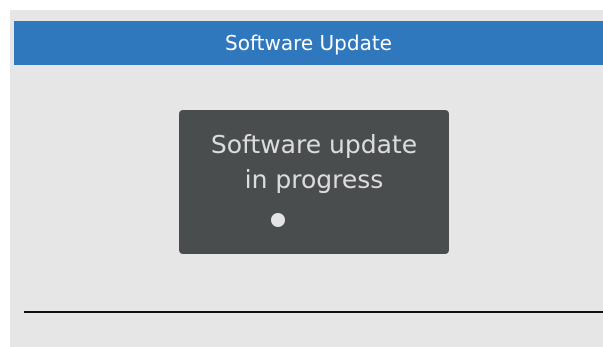  I want to click on dialog-message-line-2: in progress, so click(314, 179).